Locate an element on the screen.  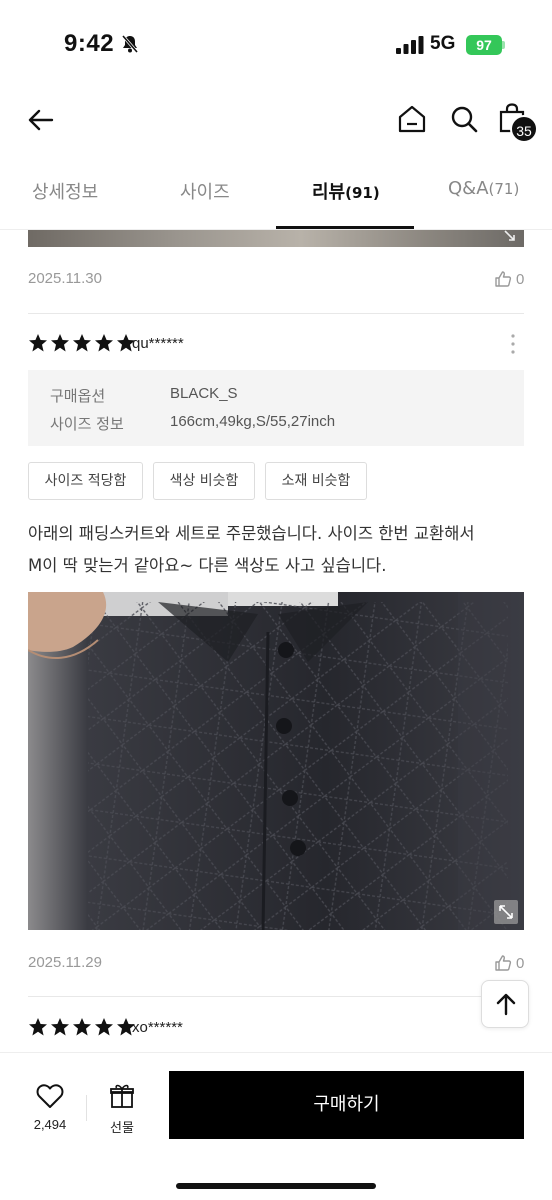
cart-count-badge: 35 is located at coordinates (524, 129).